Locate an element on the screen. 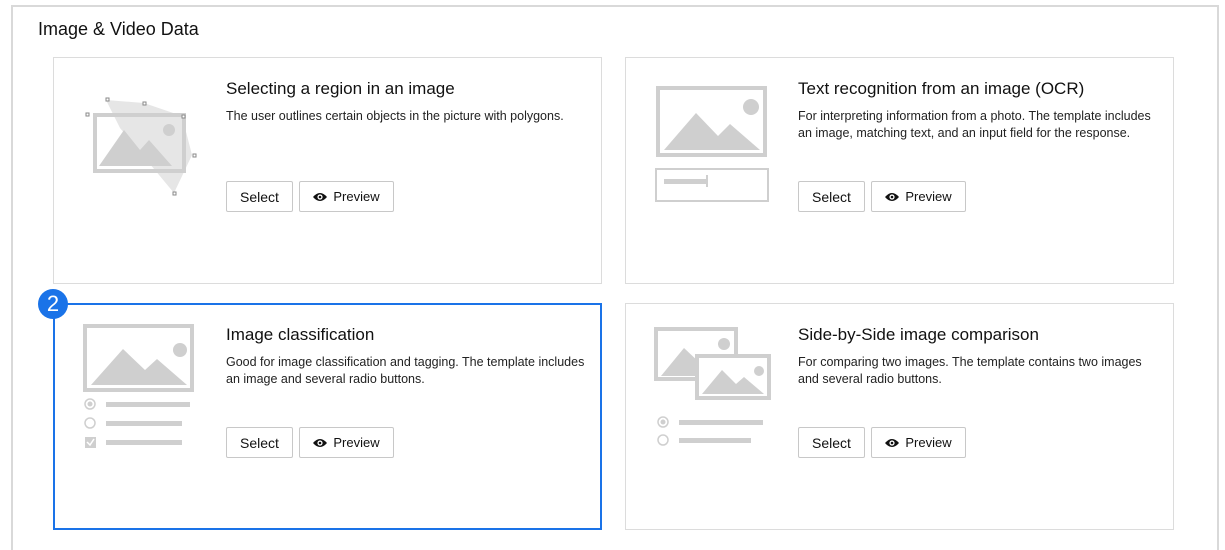  card-title: Selecting a region in an image is located at coordinates (340, 88).